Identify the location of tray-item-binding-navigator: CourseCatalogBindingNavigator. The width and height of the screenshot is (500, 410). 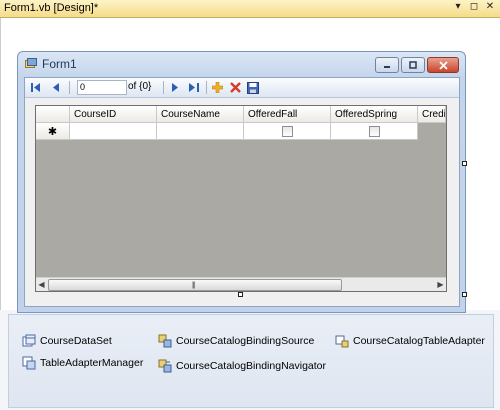
(242, 366).